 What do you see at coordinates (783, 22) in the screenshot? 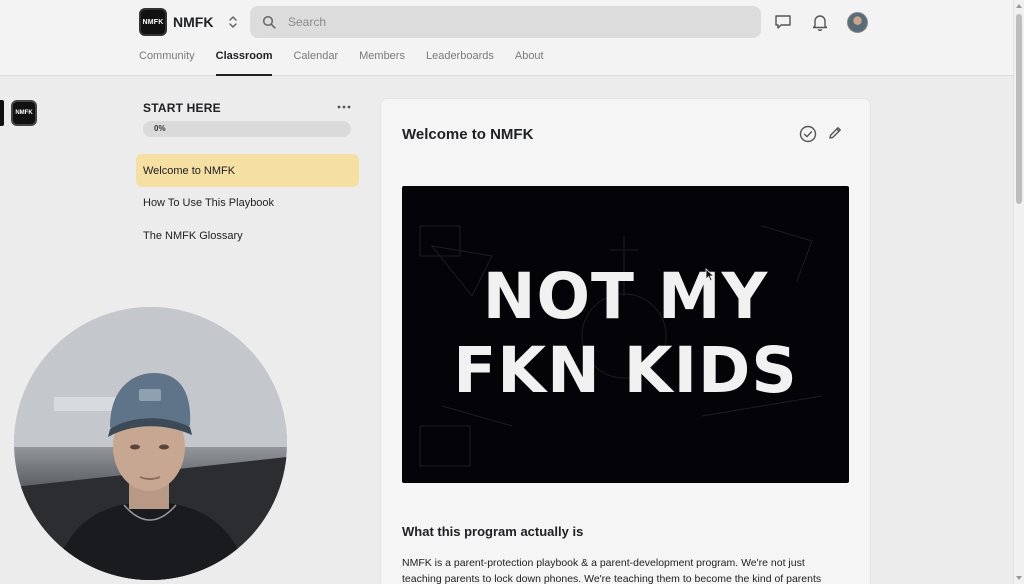
I see `chat-icon` at bounding box center [783, 22].